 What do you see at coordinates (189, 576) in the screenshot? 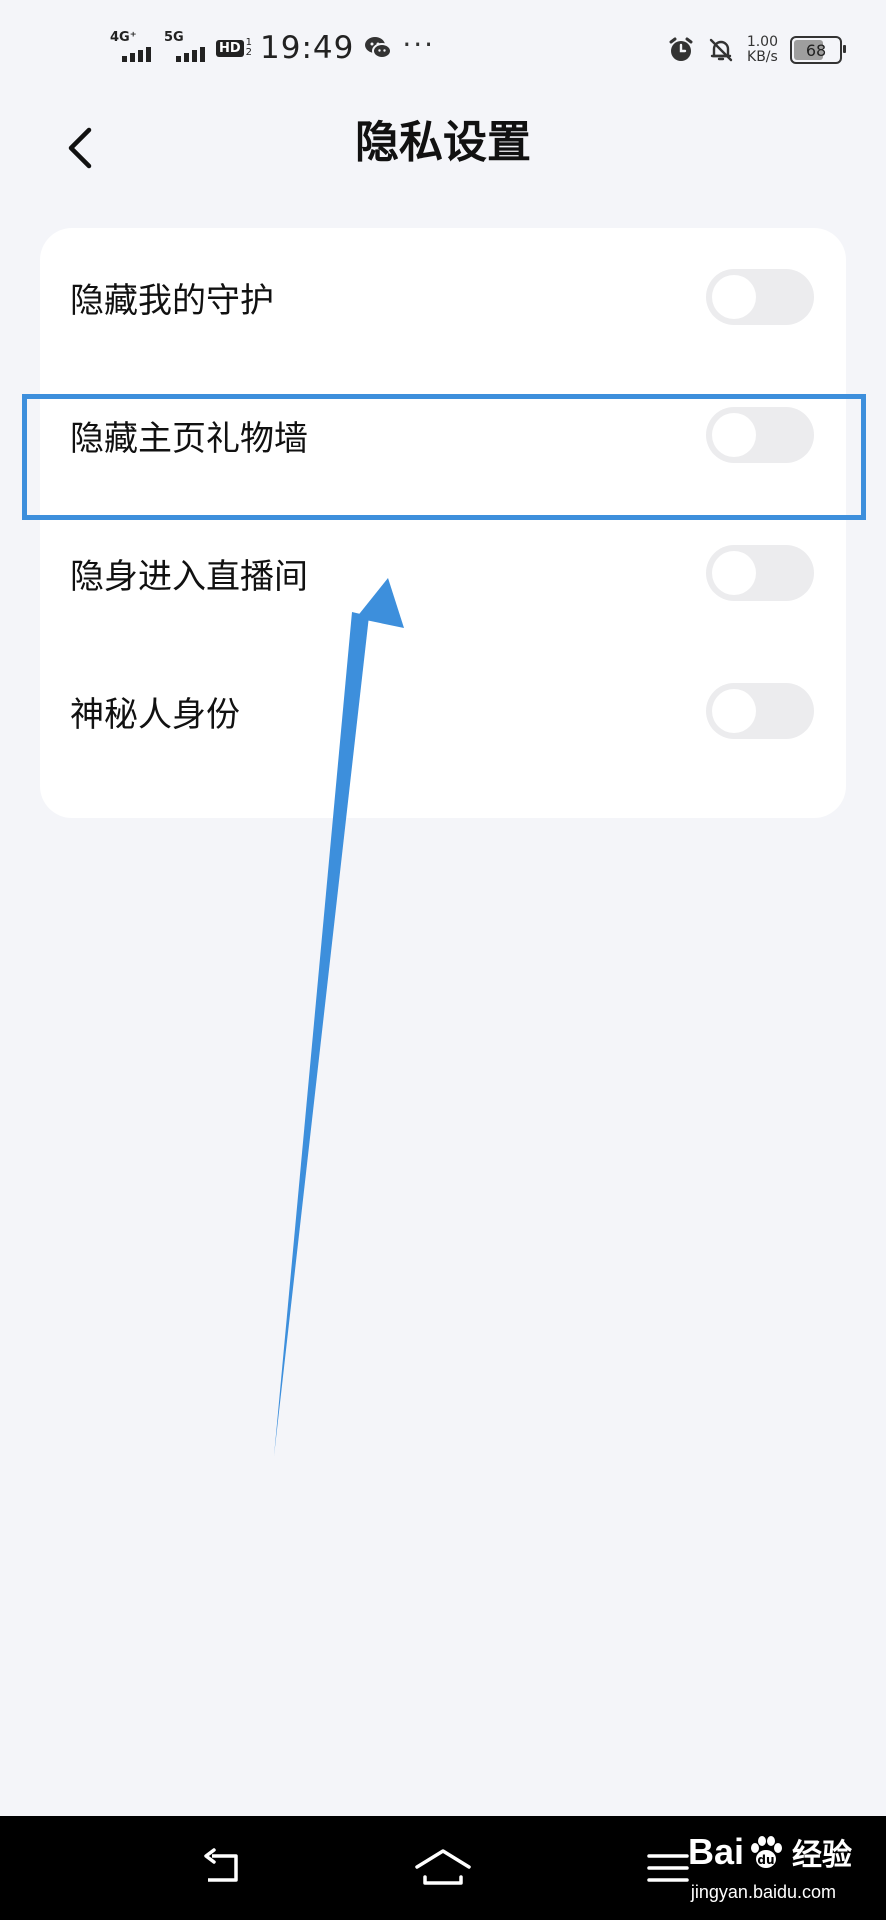
I see `setting-label: 隐身进入直播间` at bounding box center [189, 576].